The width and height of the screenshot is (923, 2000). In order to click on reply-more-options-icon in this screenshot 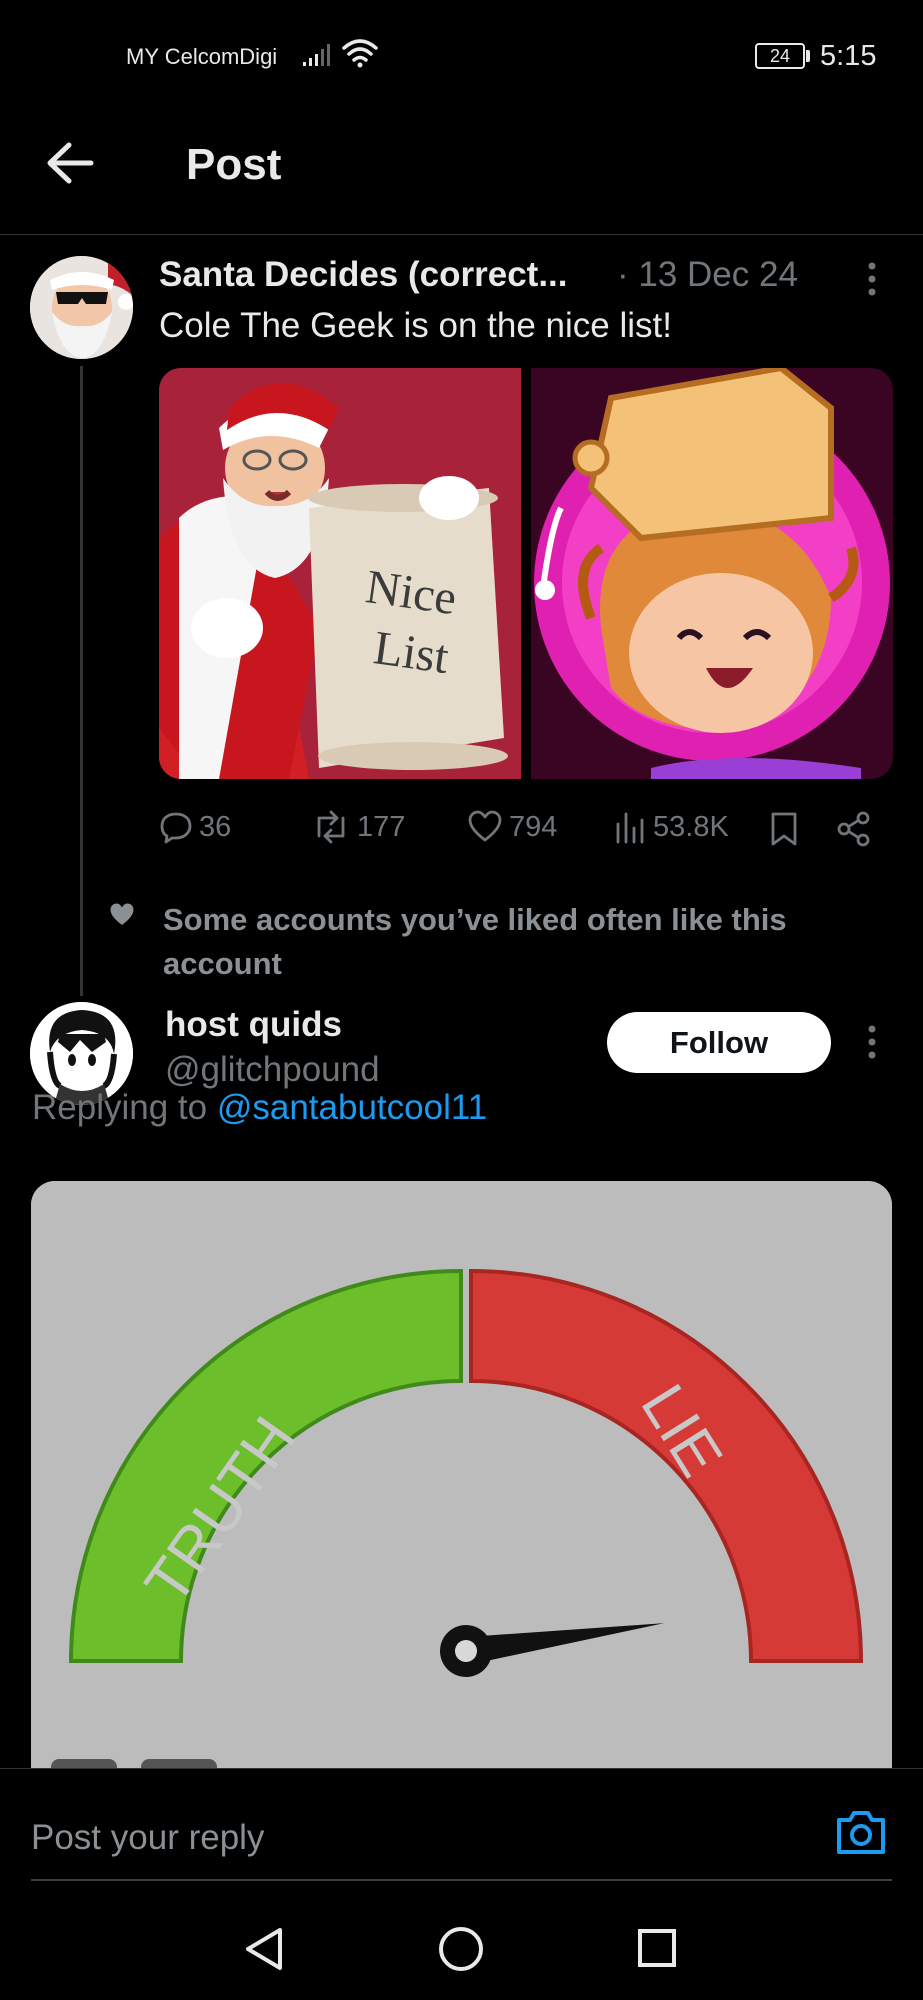, I will do `click(872, 1042)`.